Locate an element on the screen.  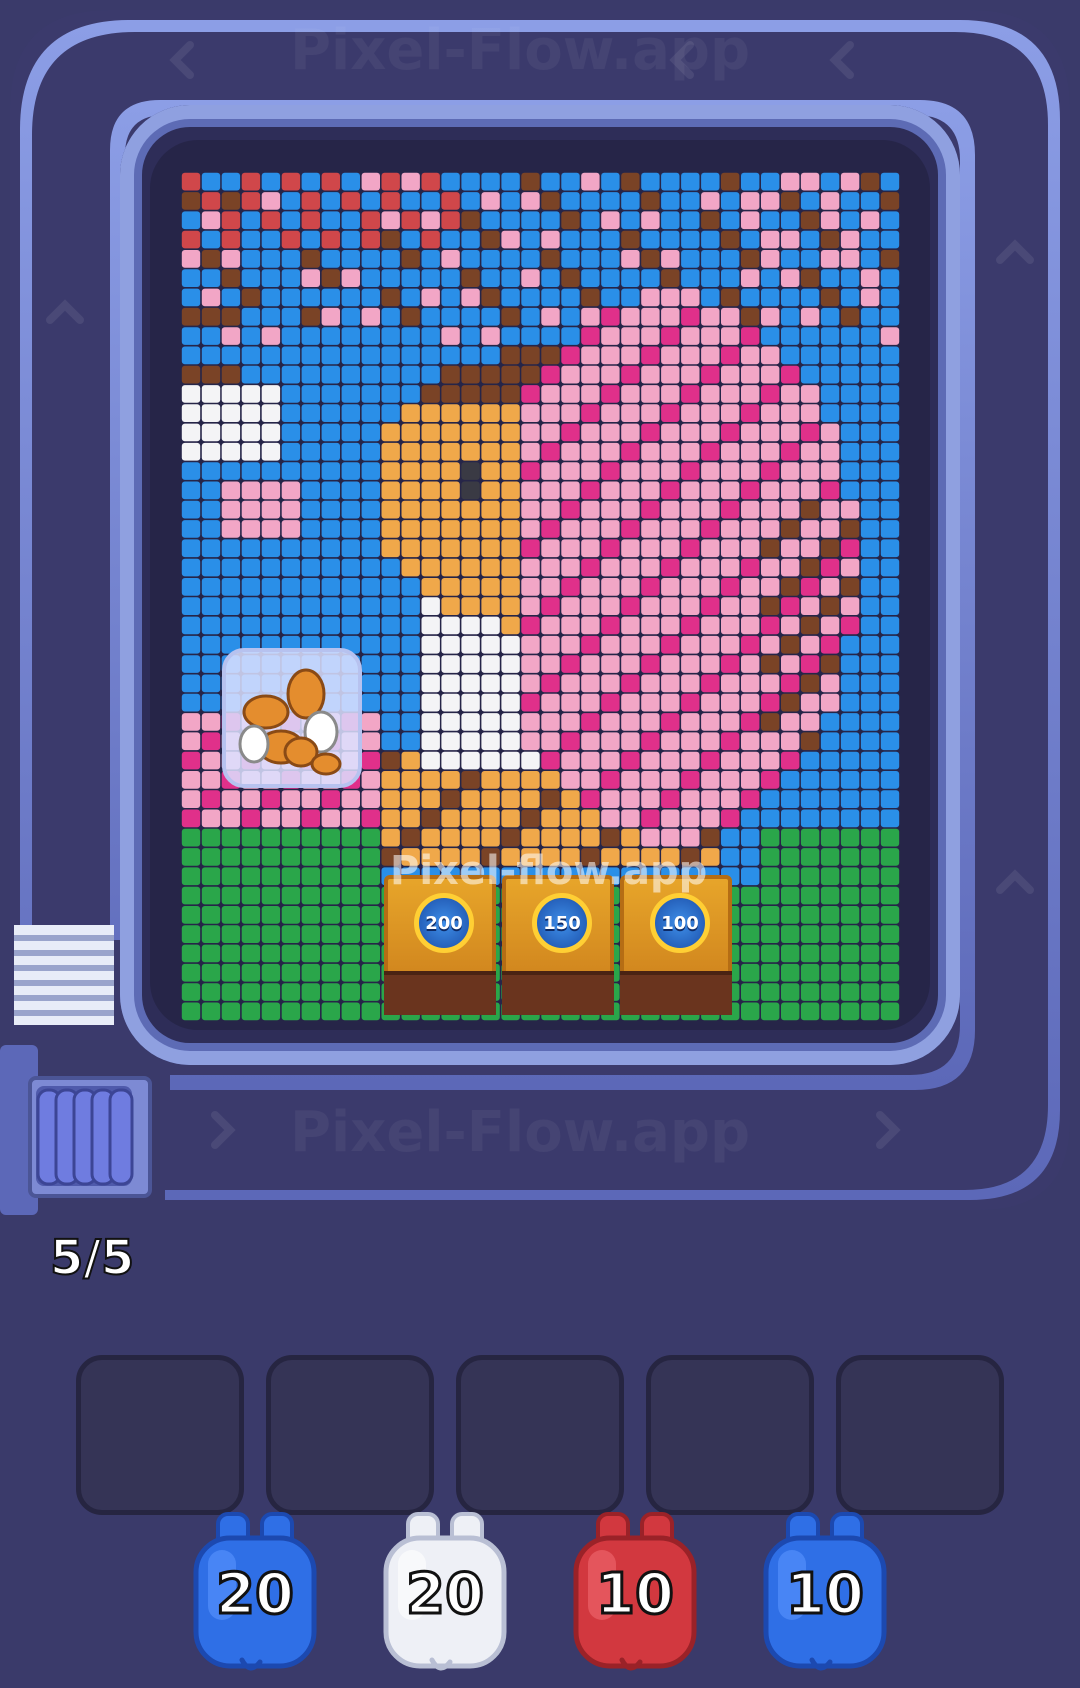
frozen-egg-crate is located at coordinates (292, 718).